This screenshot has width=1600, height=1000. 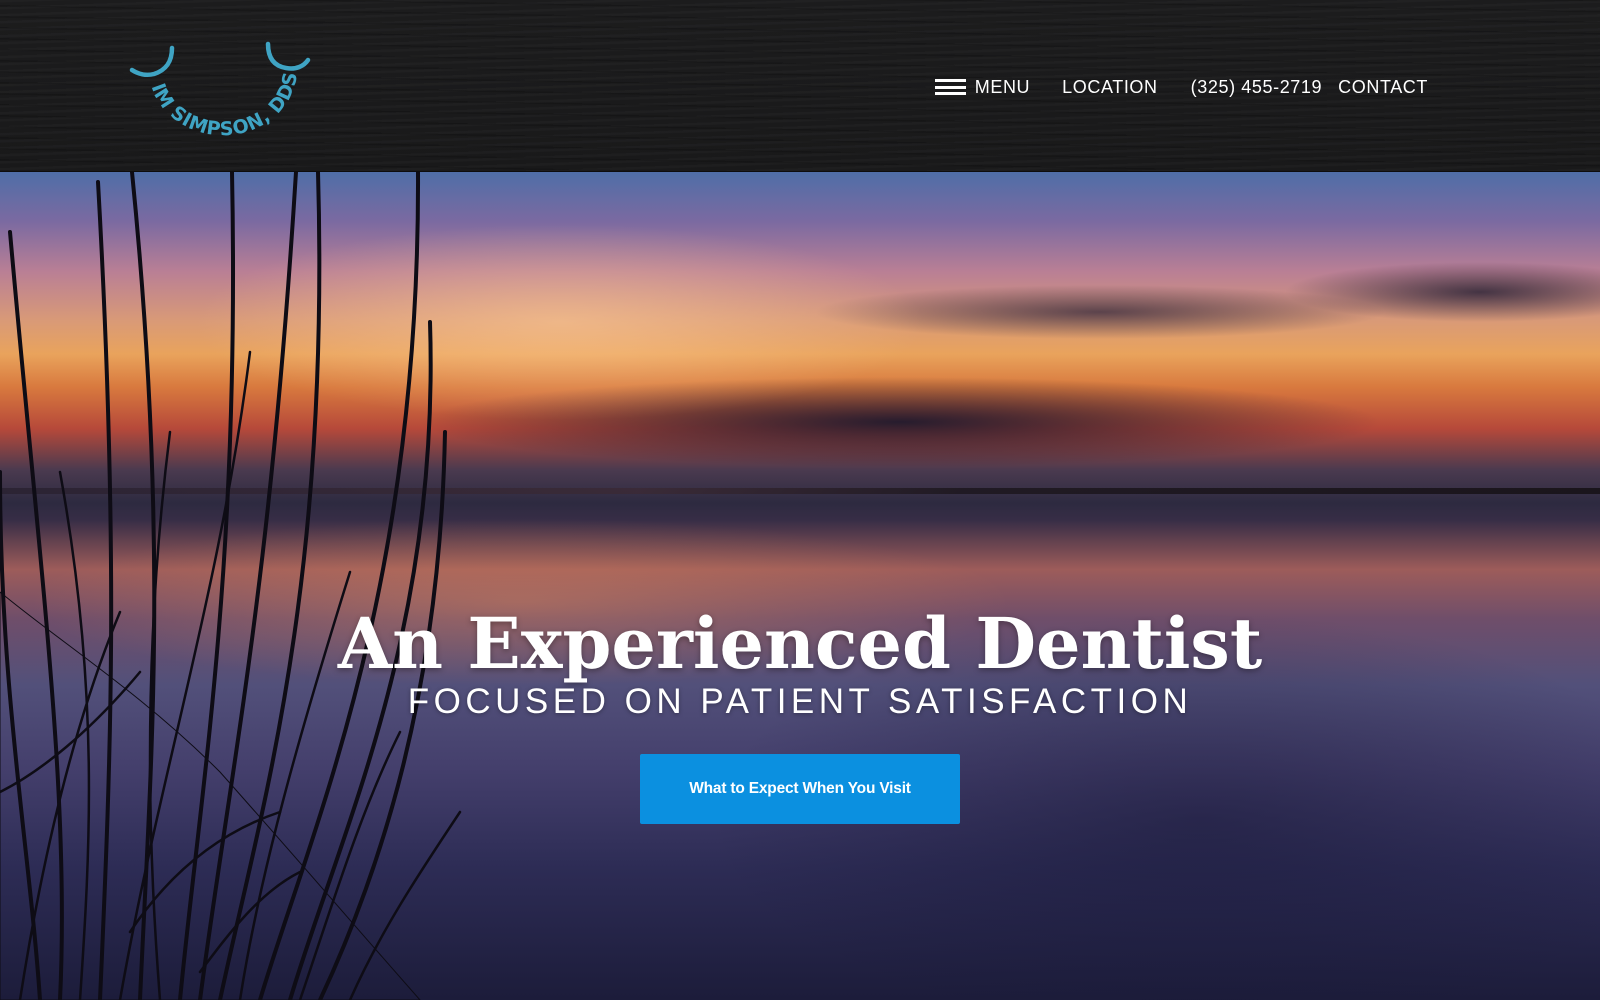 I want to click on logo-text: TIM SIMPSON, DDS, so click(x=215, y=90).